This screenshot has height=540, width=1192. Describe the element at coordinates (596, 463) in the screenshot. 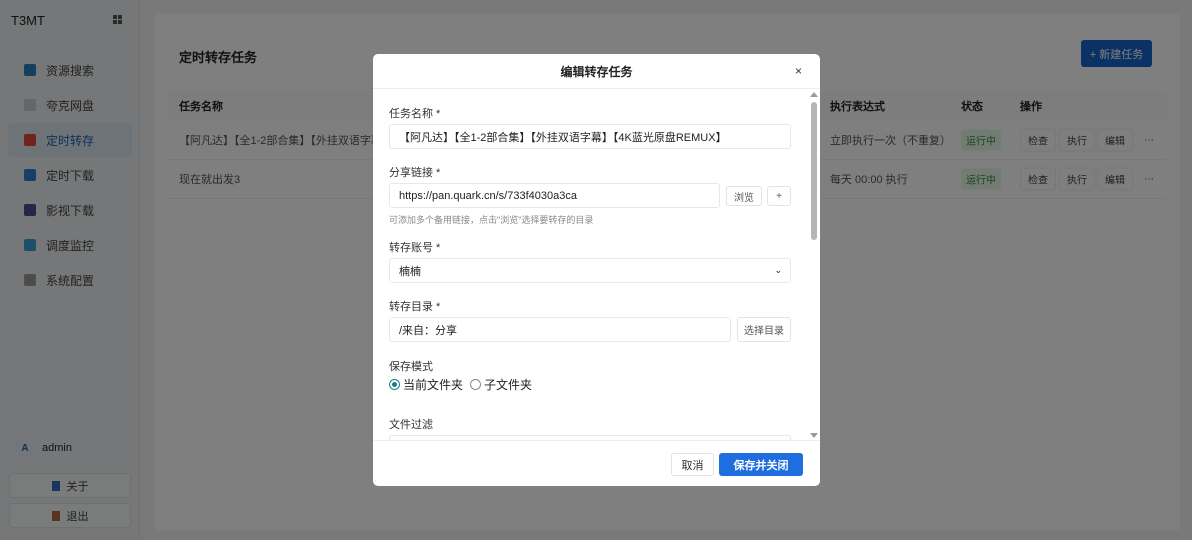

I see `modal-footer: 取消 保存并关闭` at that location.